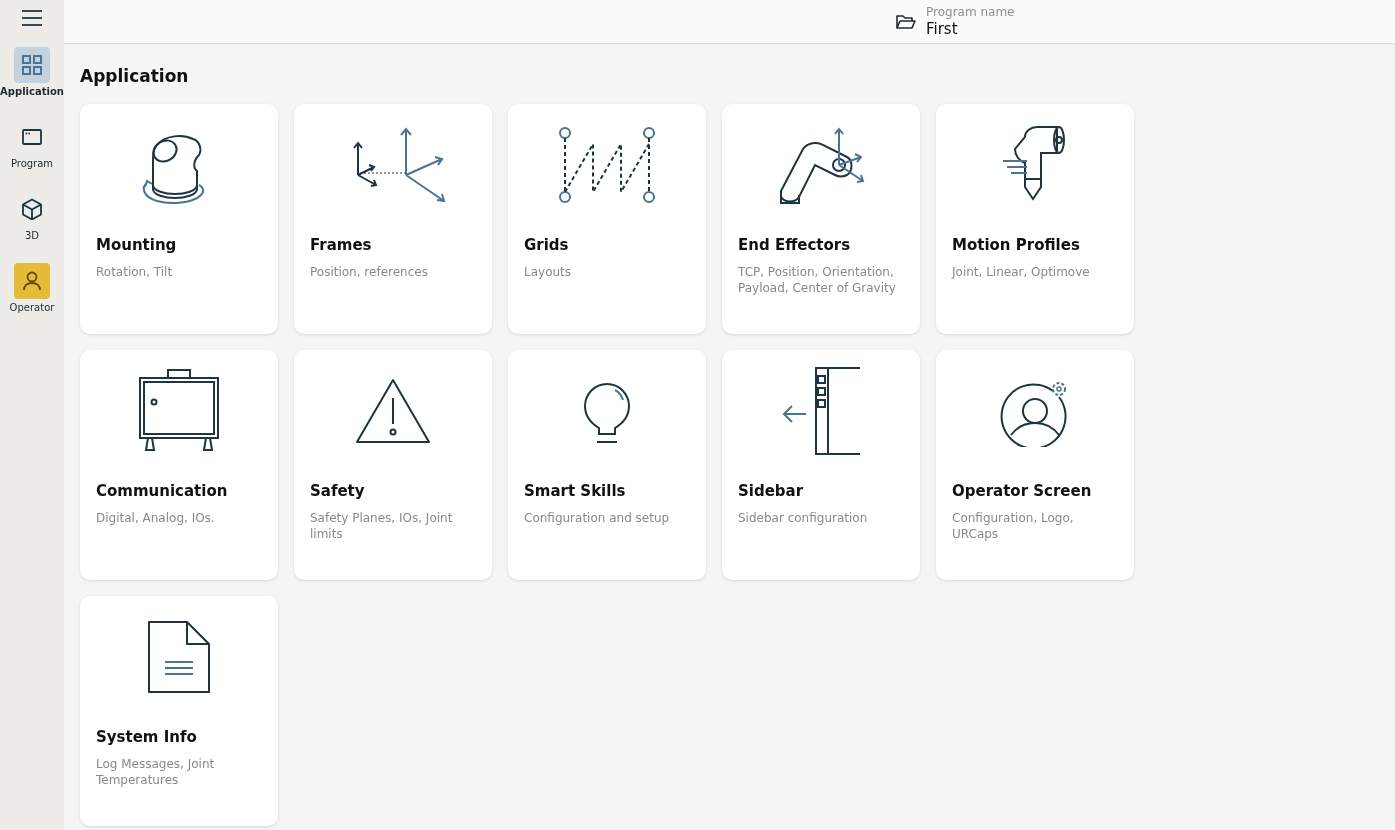 Image resolution: width=1395 pixels, height=830 pixels. I want to click on card-subtitle: Joint, Linear, Optimove, so click(1021, 272).